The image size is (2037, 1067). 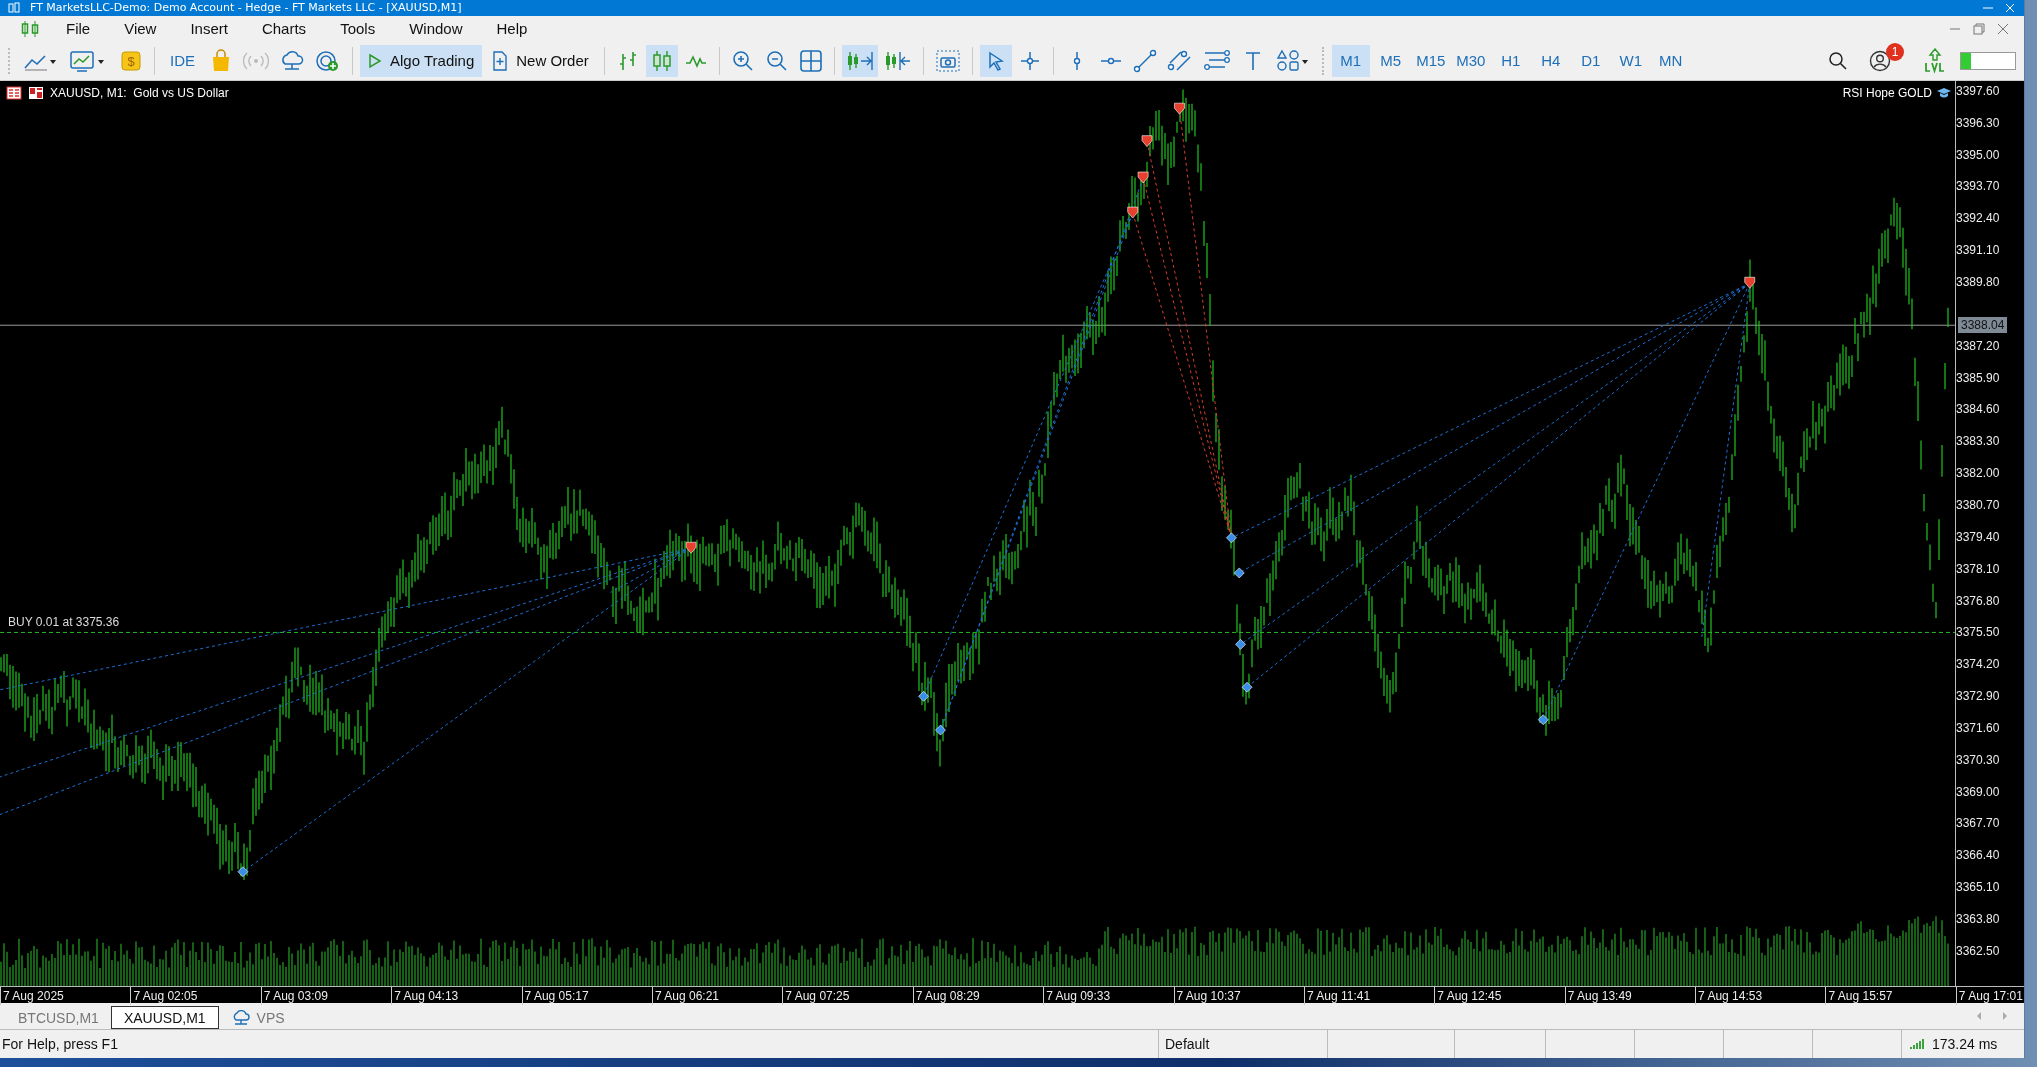 I want to click on chart-tab: BTCUSD,M1, so click(x=58, y=1017).